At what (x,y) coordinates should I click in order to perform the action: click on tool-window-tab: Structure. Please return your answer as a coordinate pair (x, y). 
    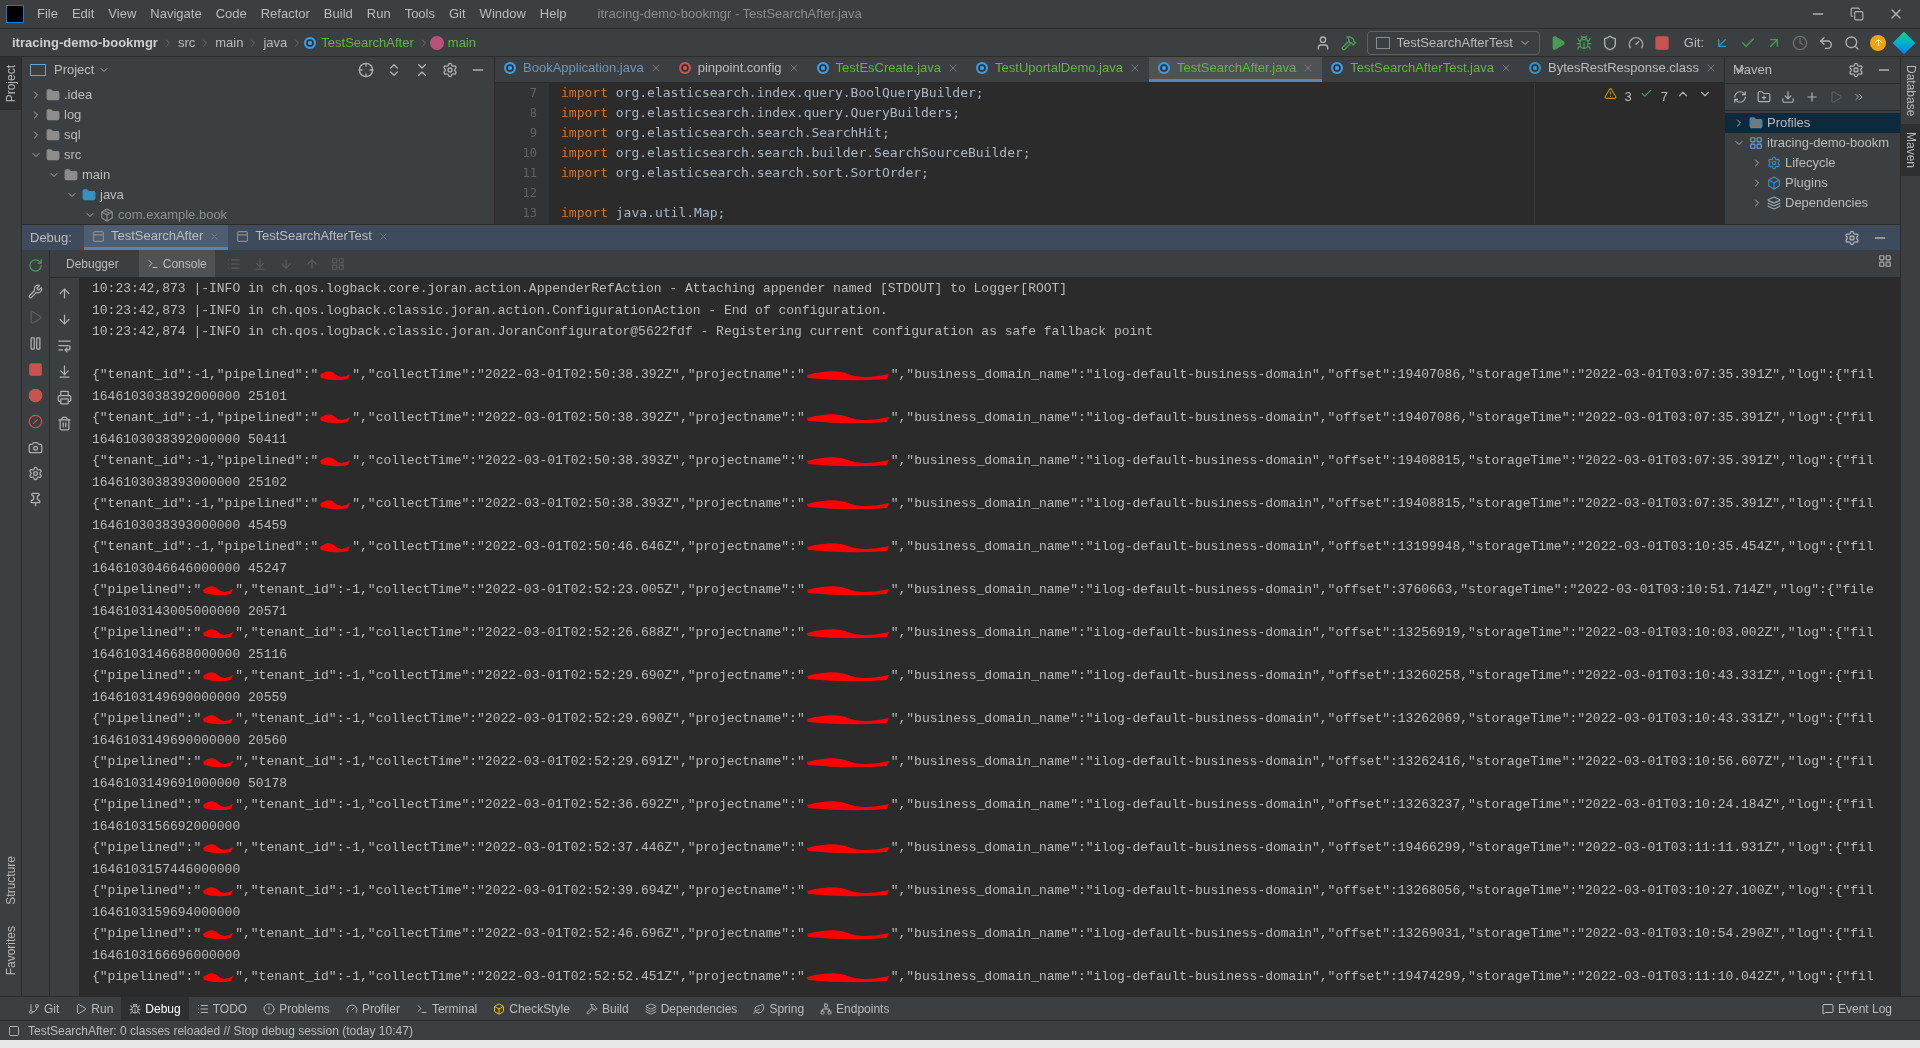
    Looking at the image, I should click on (10, 882).